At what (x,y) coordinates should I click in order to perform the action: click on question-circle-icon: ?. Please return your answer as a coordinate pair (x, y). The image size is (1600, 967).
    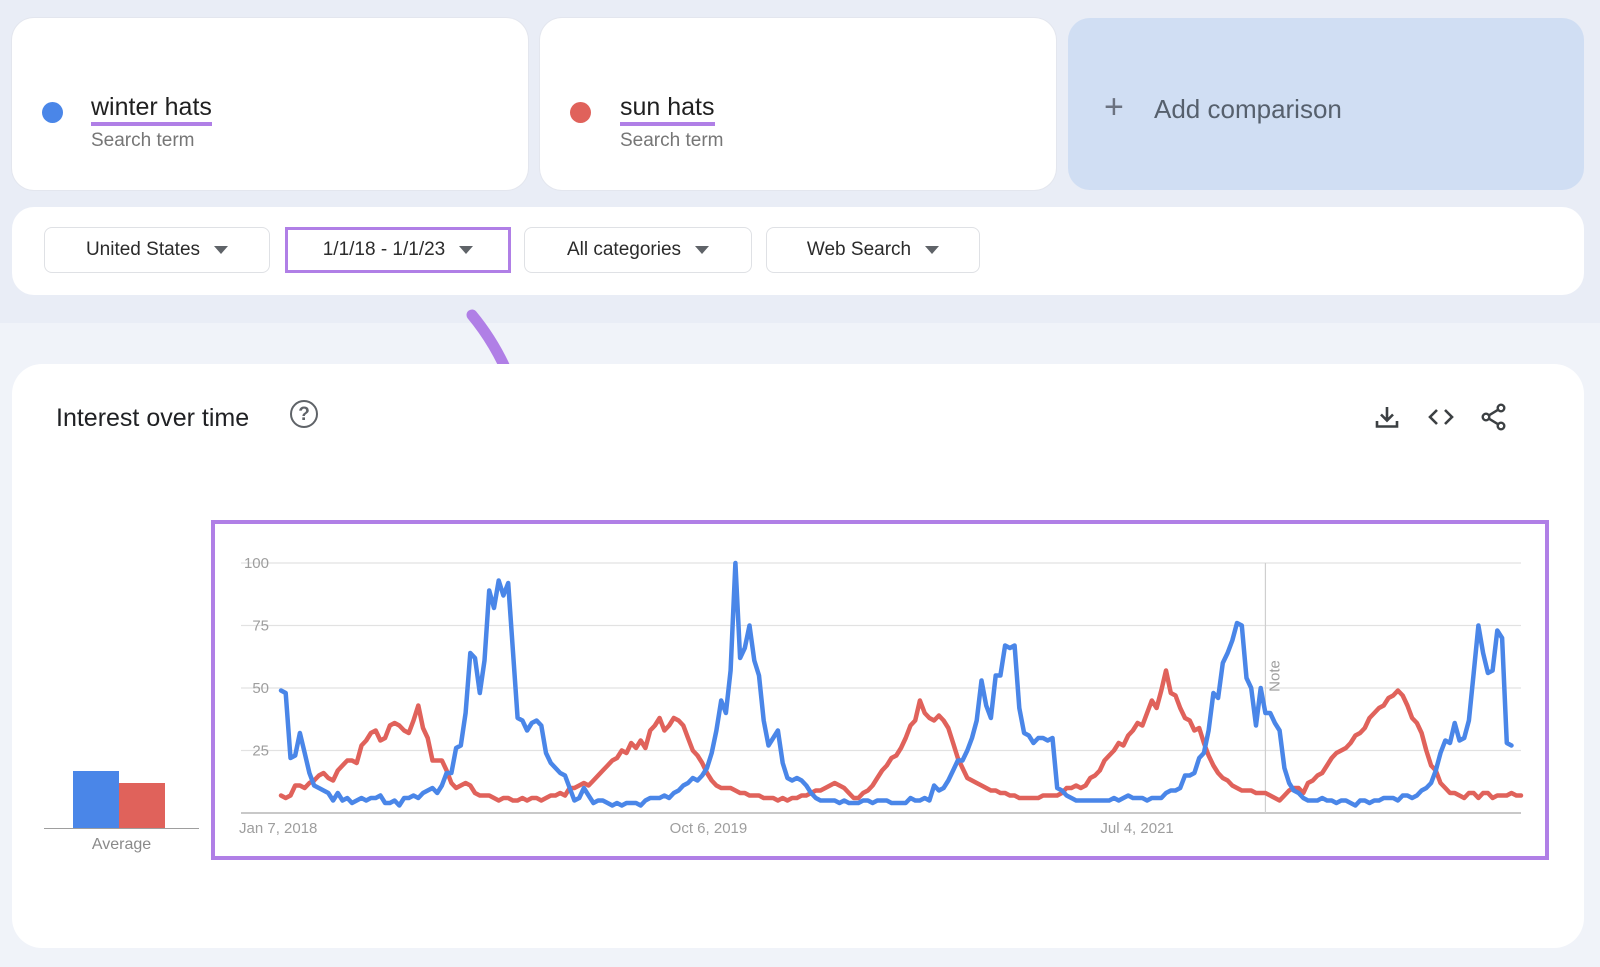
    Looking at the image, I should click on (304, 414).